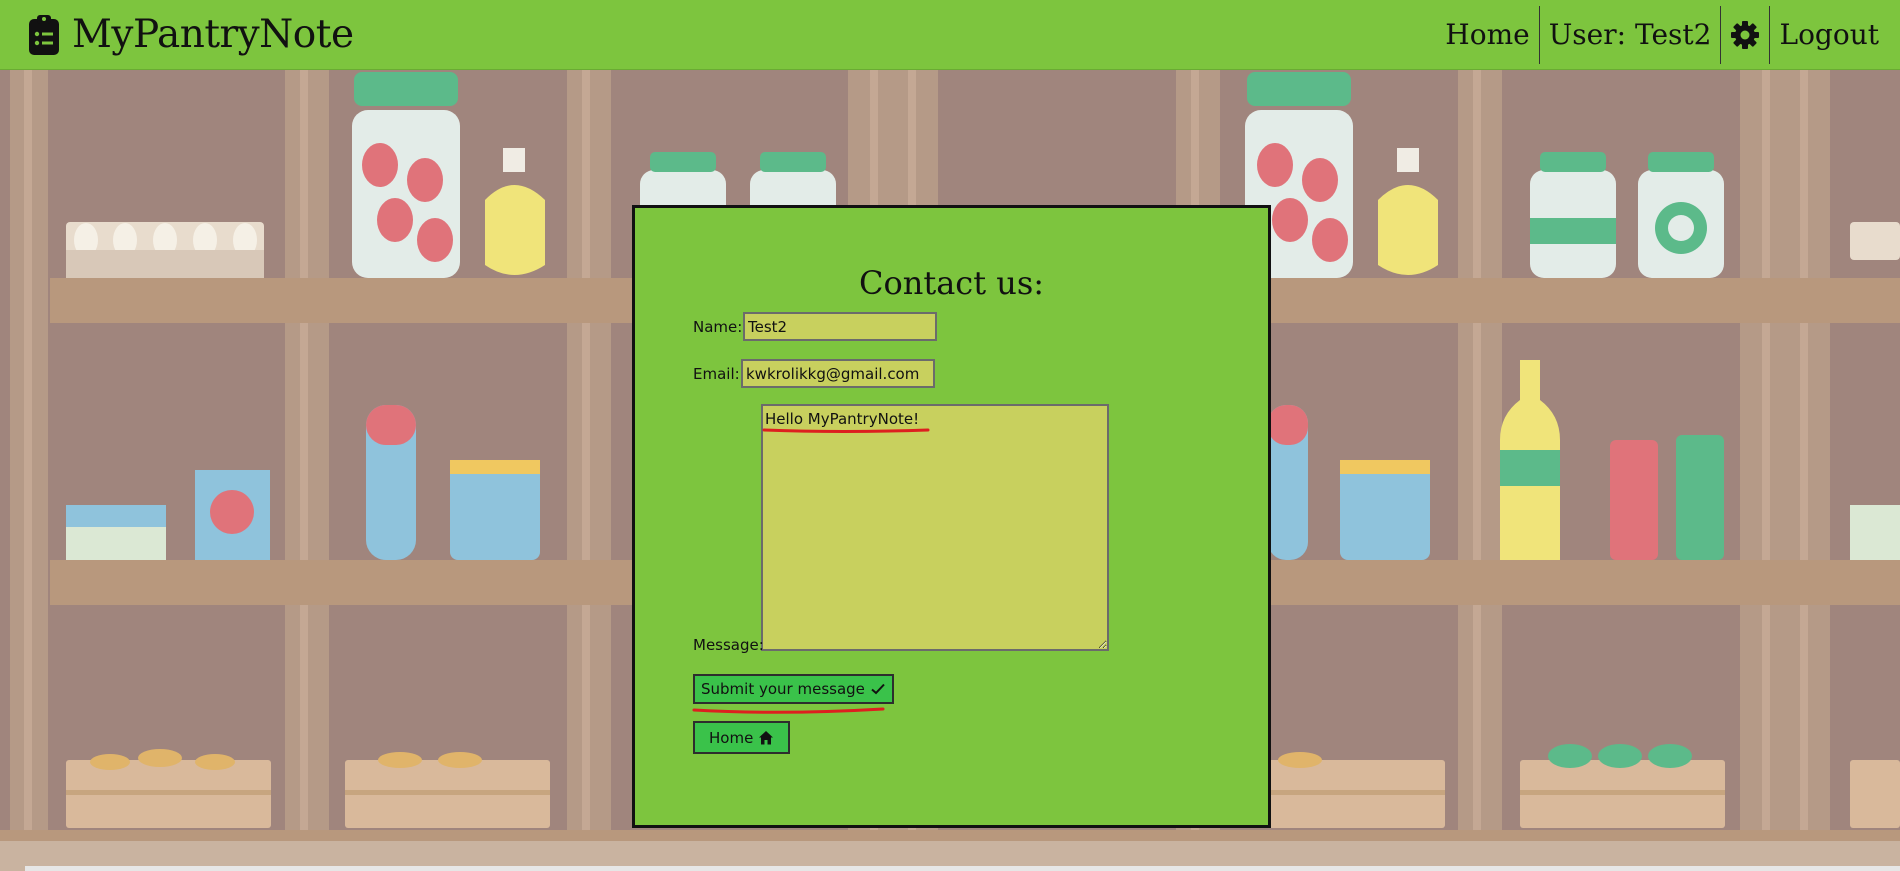 Image resolution: width=1900 pixels, height=871 pixels. What do you see at coordinates (840, 326) in the screenshot?
I see `name-input` at bounding box center [840, 326].